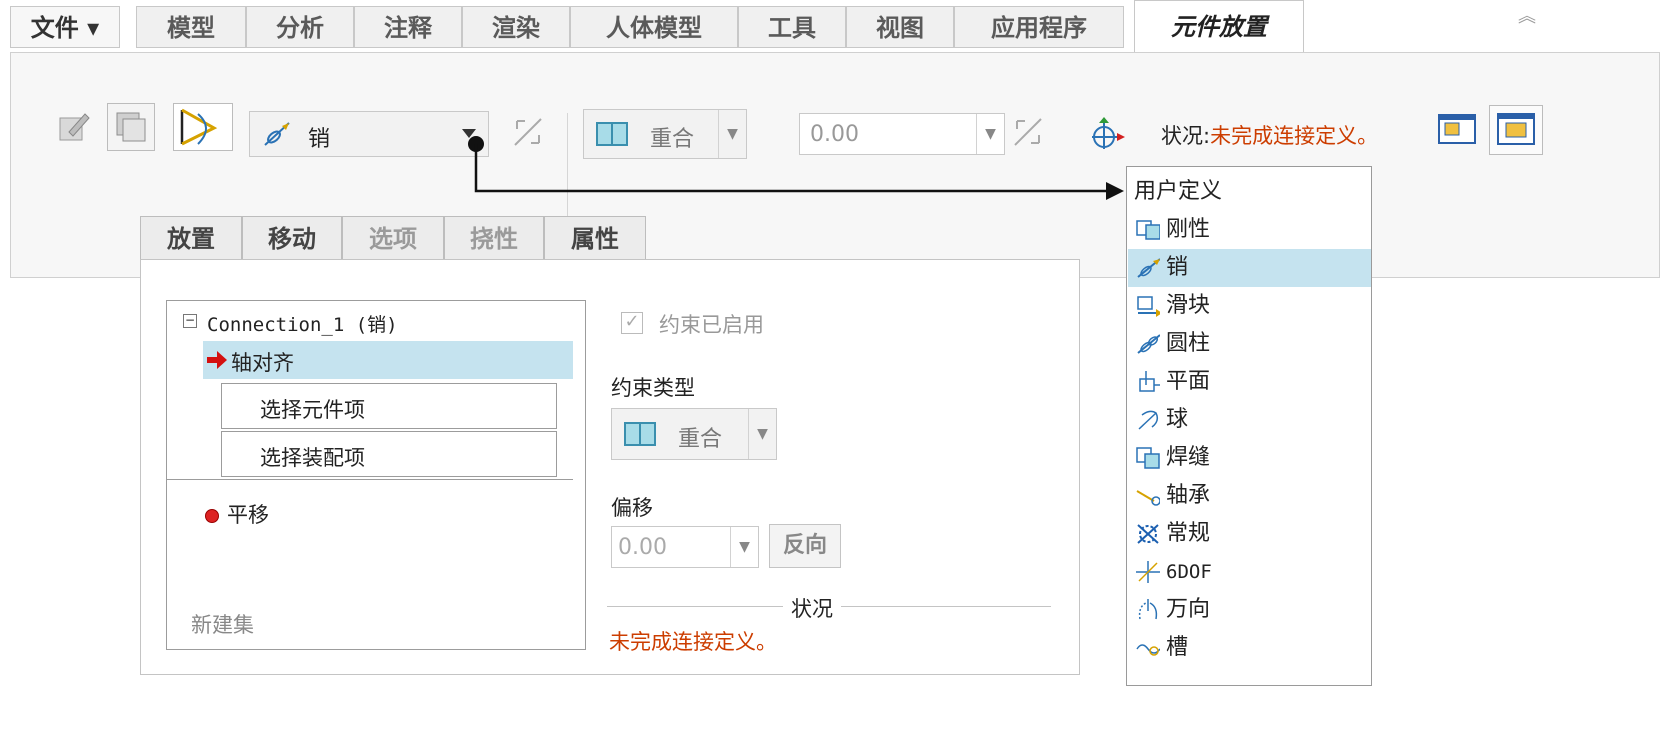 The width and height of the screenshot is (1663, 738). I want to click on six-dof-icon, so click(1148, 572).